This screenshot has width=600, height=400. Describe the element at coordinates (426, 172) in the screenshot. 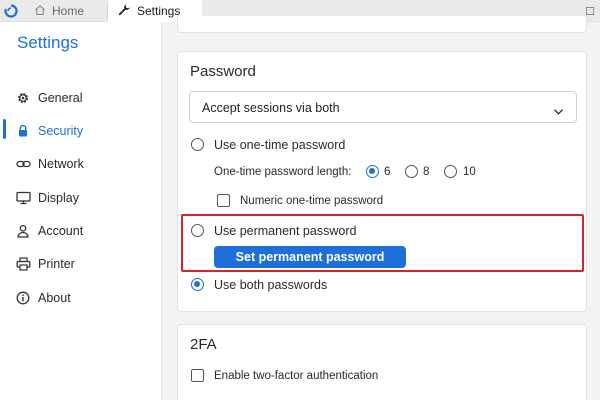

I see `length-8-label: 8` at that location.